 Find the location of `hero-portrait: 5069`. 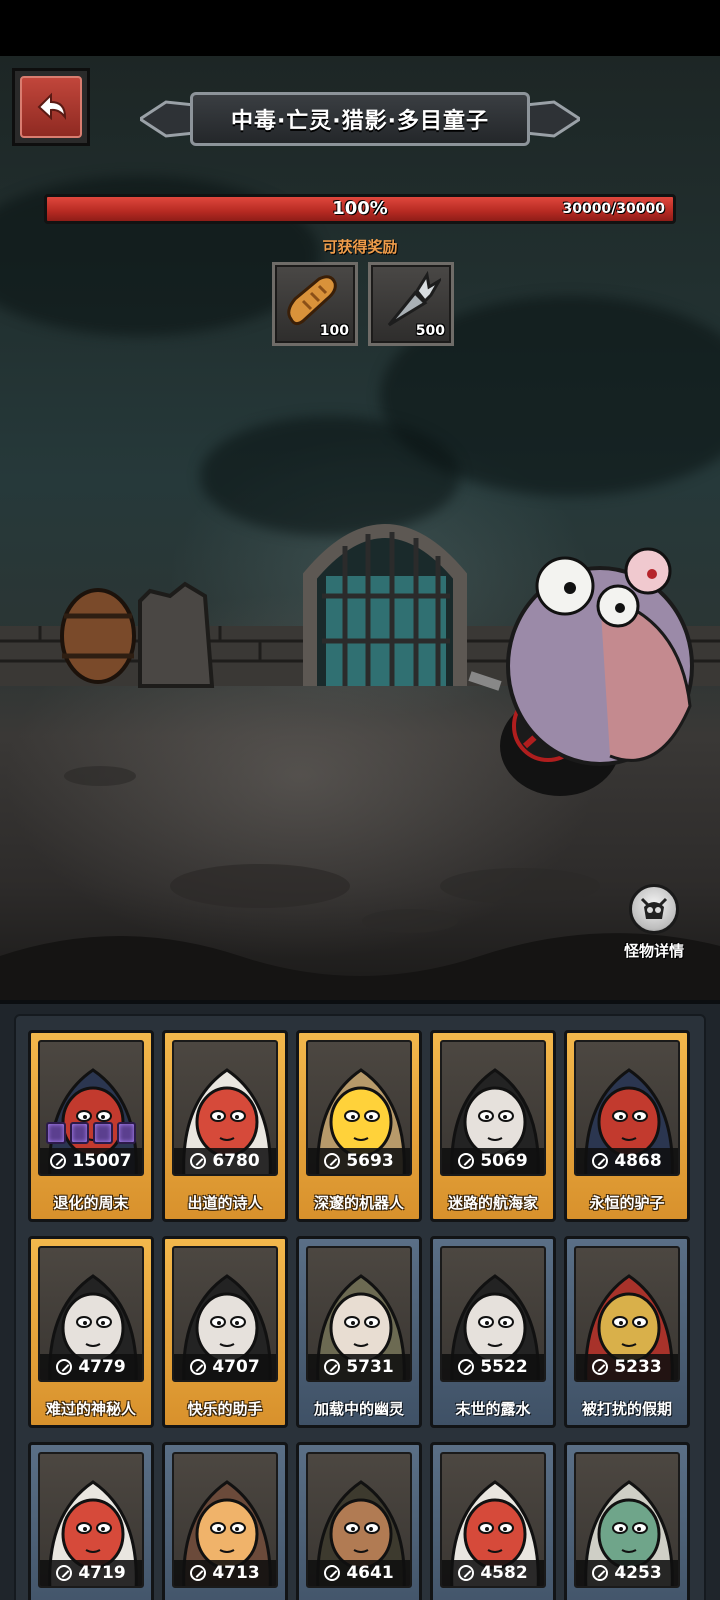

hero-portrait: 5069 is located at coordinates (493, 1108).